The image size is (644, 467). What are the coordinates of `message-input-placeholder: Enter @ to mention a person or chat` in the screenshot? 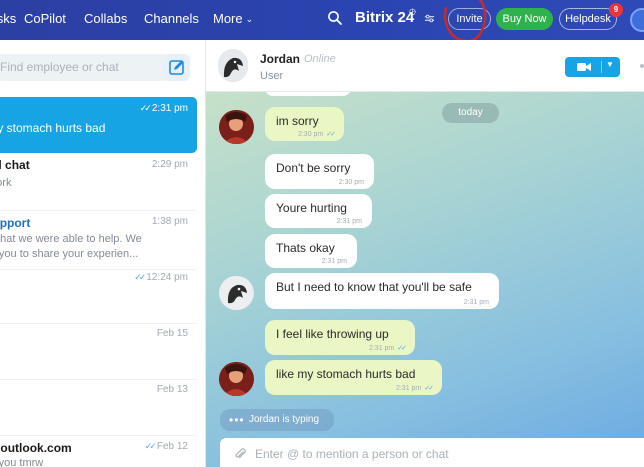 It's located at (352, 454).